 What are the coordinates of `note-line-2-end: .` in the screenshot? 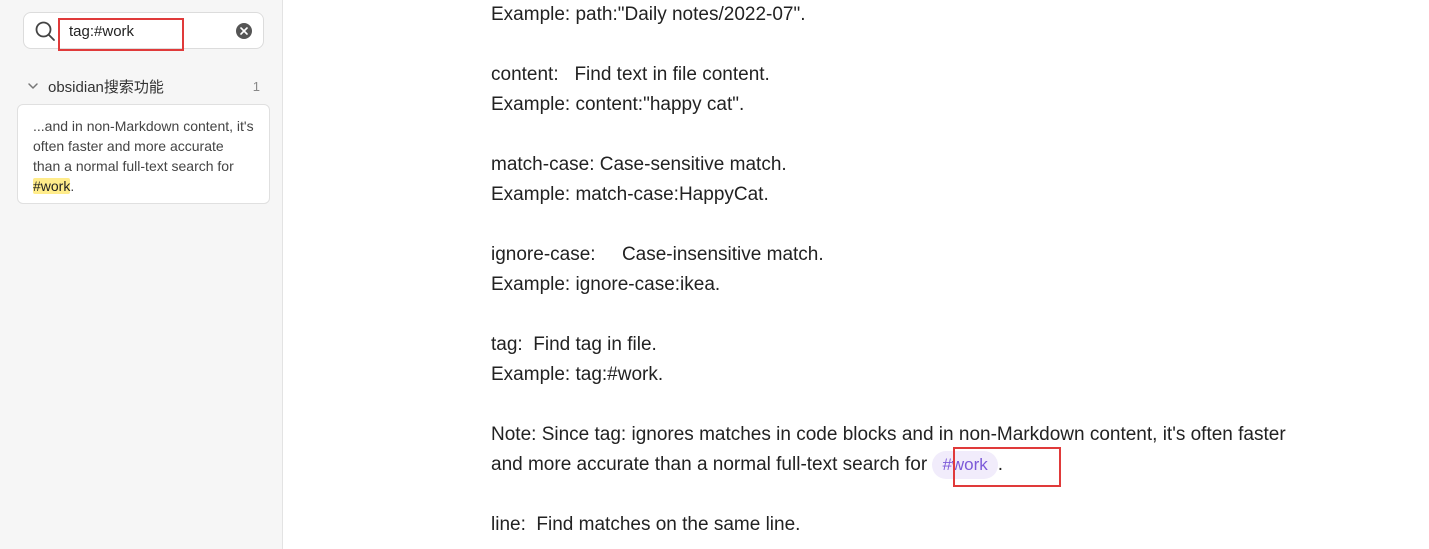 It's located at (1000, 464).